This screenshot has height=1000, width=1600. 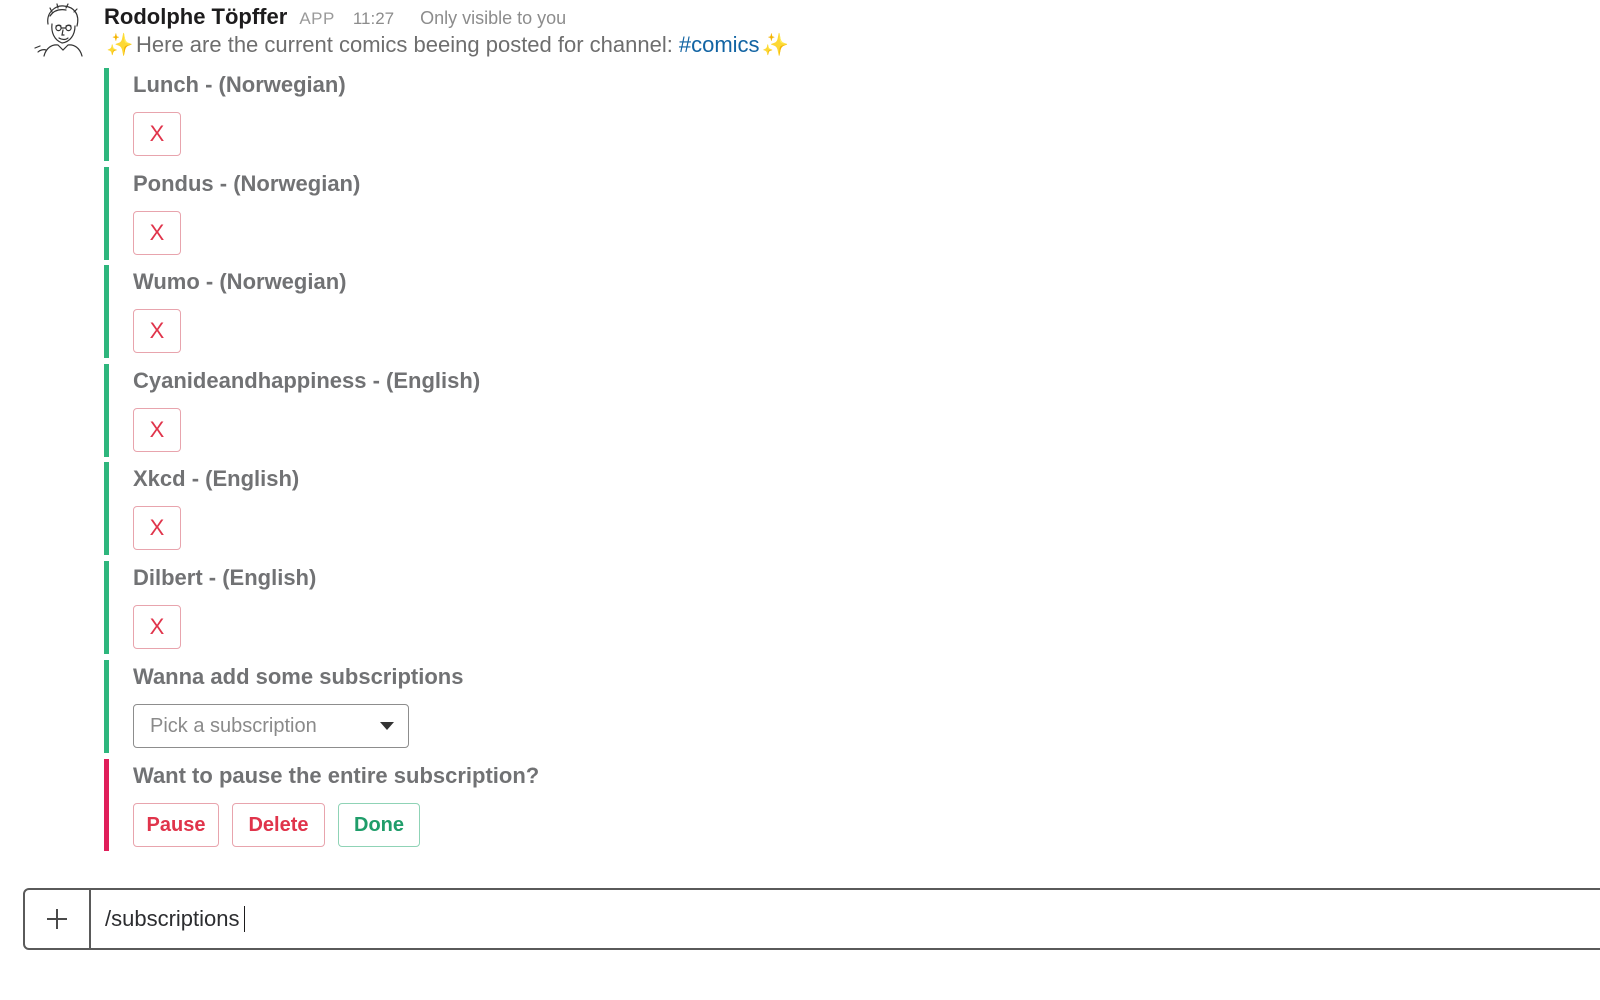 I want to click on subscription-title: Lunch - (Norwegian), so click(x=239, y=84).